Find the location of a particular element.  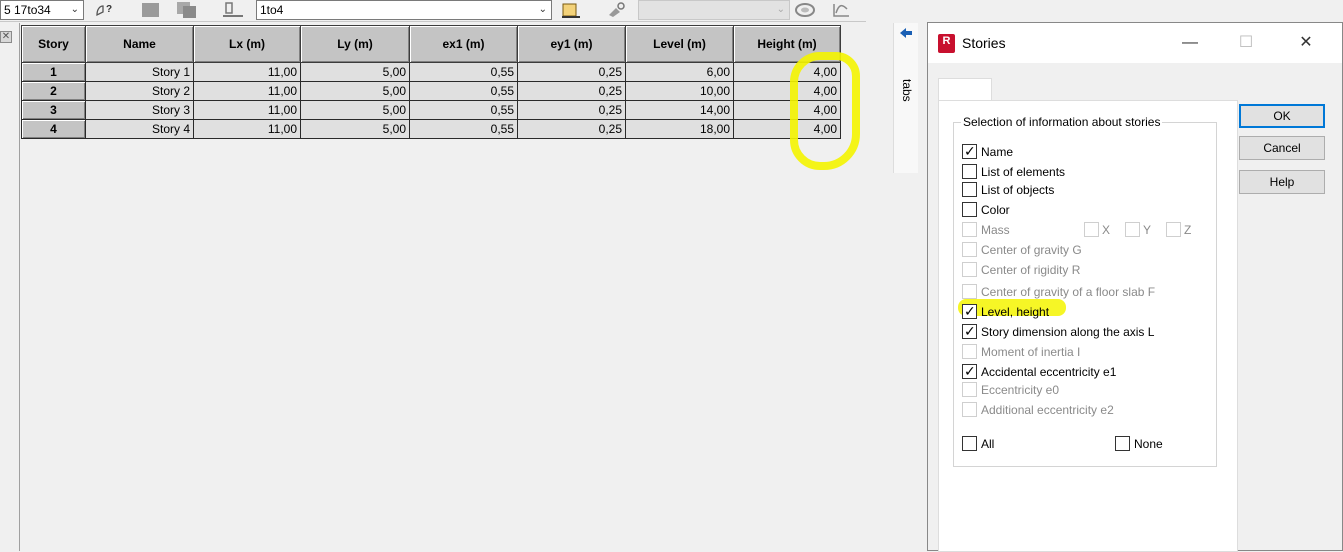

cancel-button: Cancel is located at coordinates (1282, 148).